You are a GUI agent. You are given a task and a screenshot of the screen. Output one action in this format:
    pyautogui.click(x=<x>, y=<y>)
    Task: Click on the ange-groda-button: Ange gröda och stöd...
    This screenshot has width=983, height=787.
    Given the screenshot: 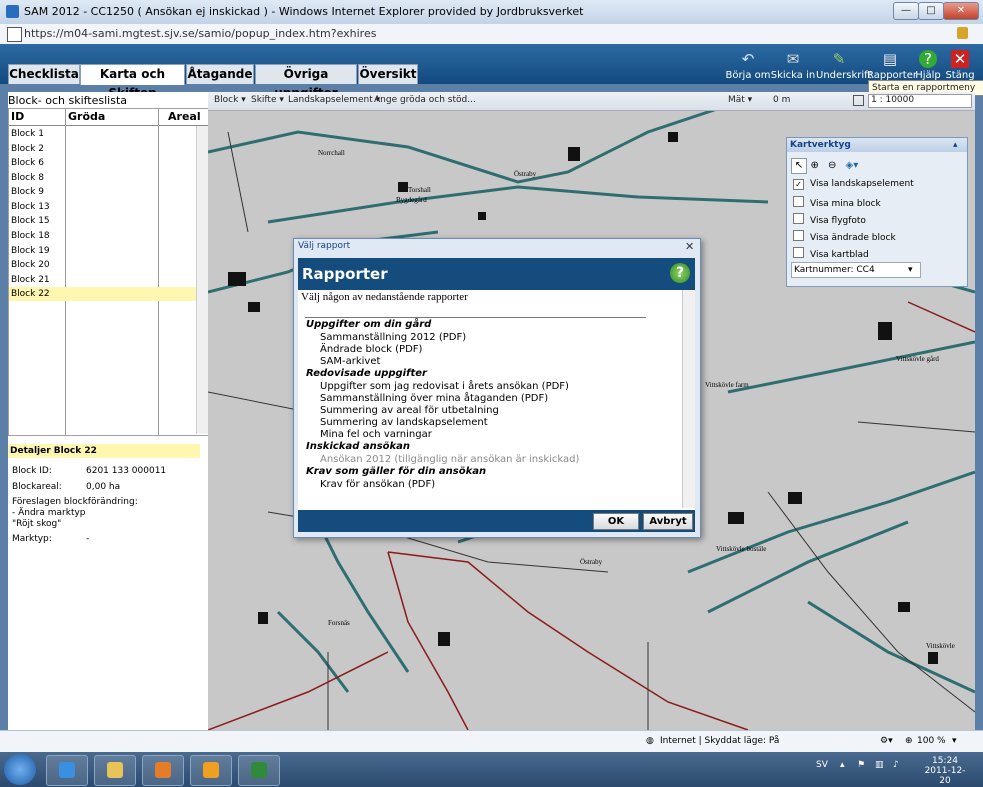 What is the action you would take?
    pyautogui.click(x=425, y=100)
    